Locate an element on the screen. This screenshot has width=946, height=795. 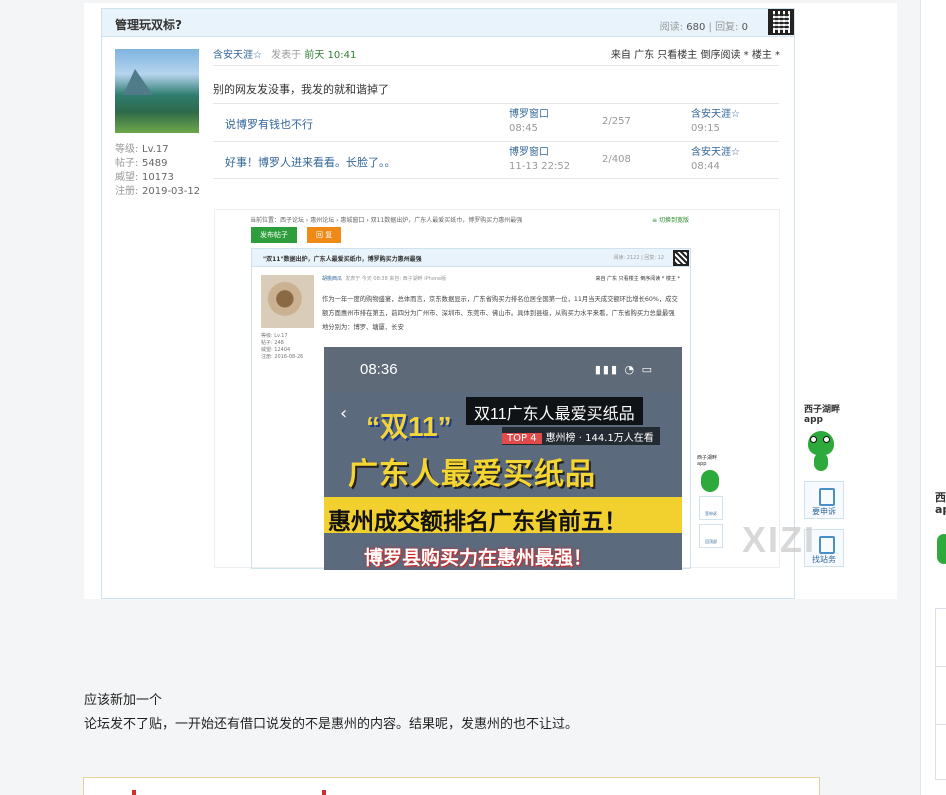
thread-count: 2/408 is located at coordinates (616, 159).